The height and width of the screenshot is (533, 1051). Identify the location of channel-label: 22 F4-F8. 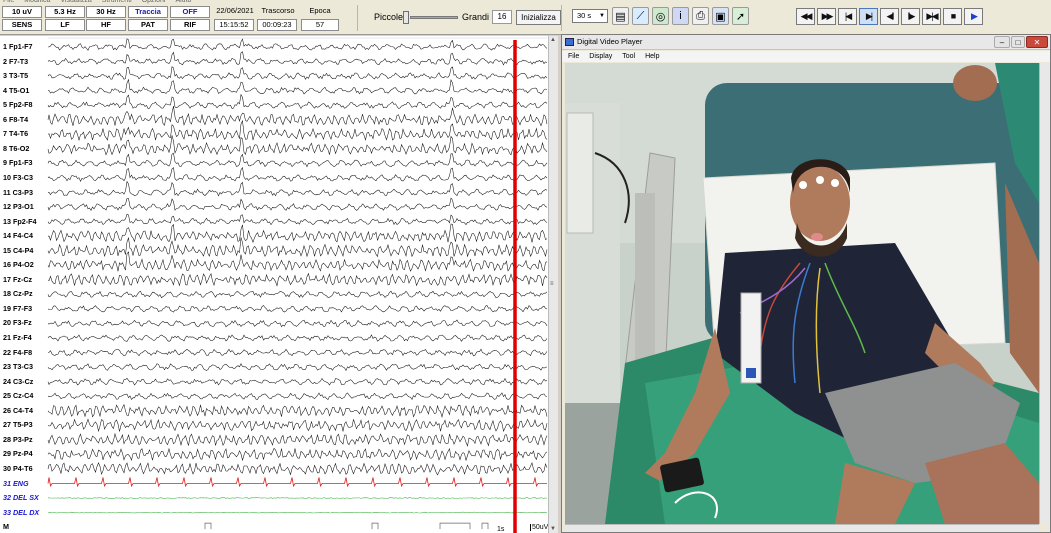
(17, 352).